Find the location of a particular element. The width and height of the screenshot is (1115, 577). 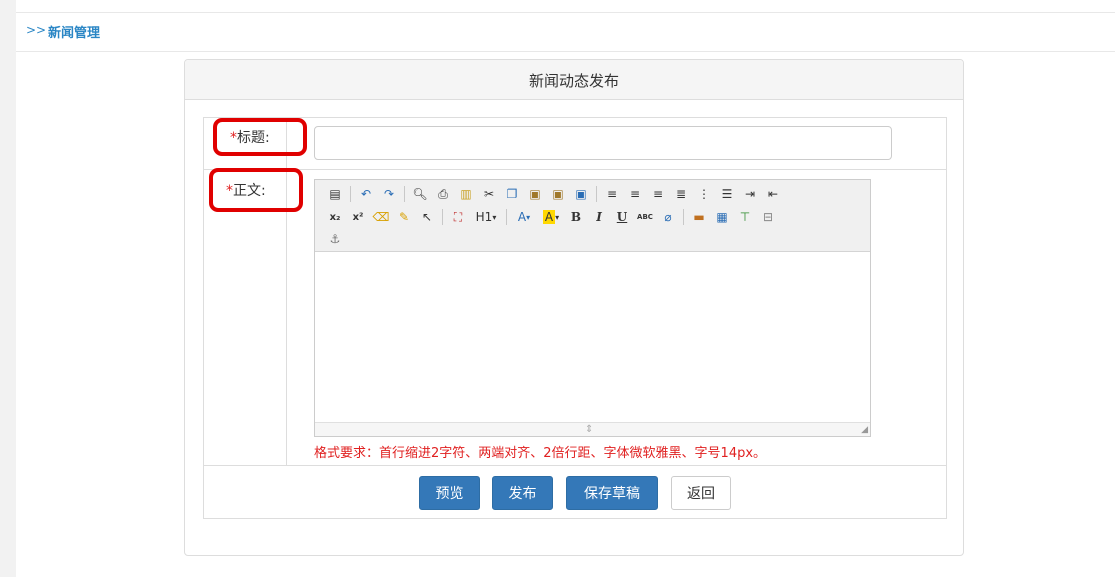

left-strip is located at coordinates (8, 288).